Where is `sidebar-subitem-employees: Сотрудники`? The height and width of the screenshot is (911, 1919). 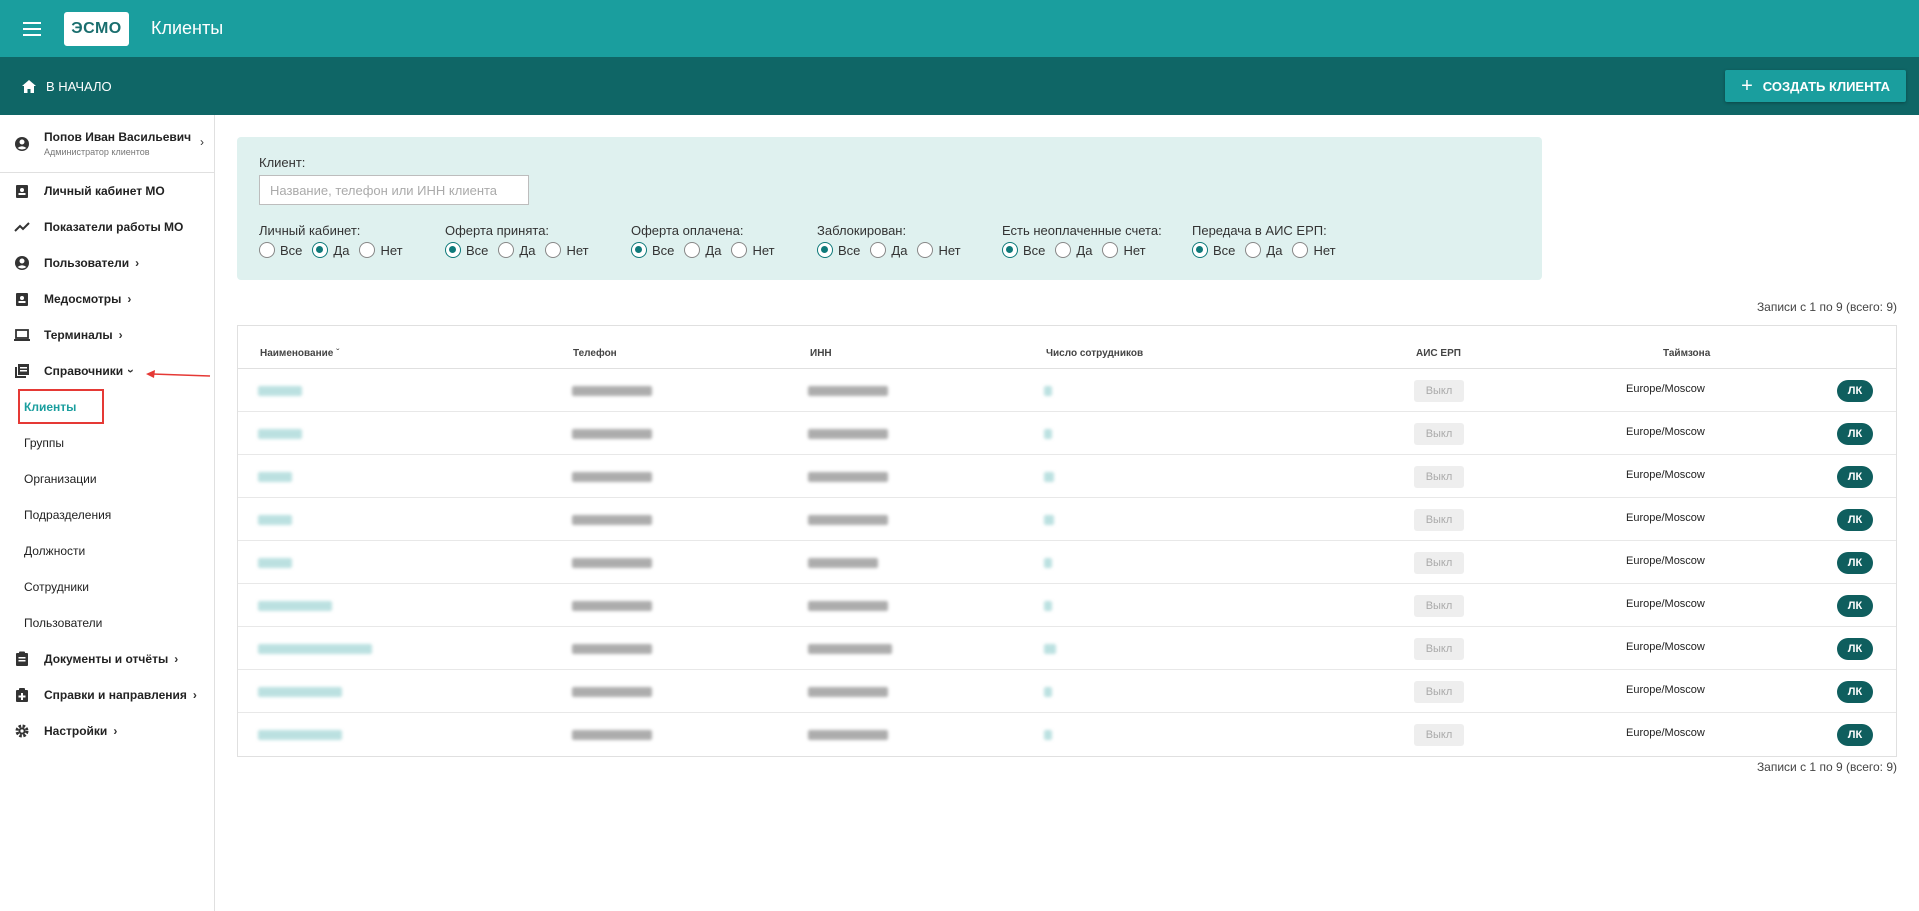
sidebar-subitem-employees: Сотрудники is located at coordinates (107, 587).